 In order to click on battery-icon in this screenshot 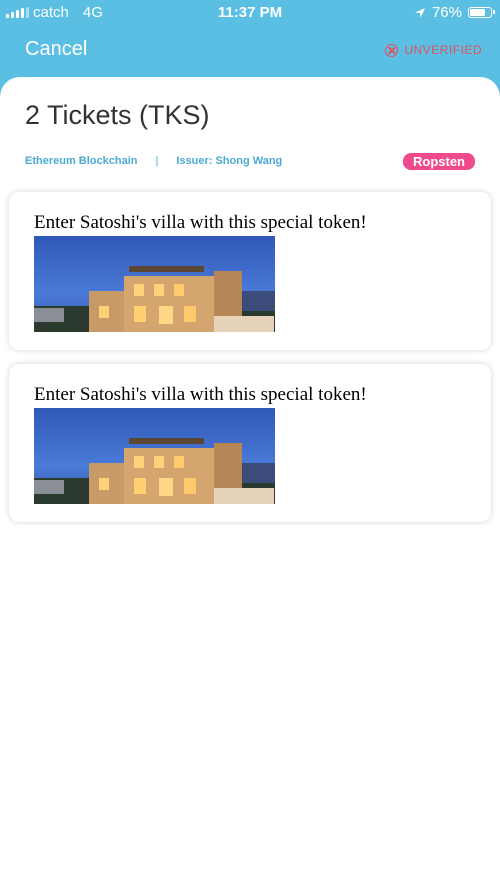, I will do `click(481, 12)`.